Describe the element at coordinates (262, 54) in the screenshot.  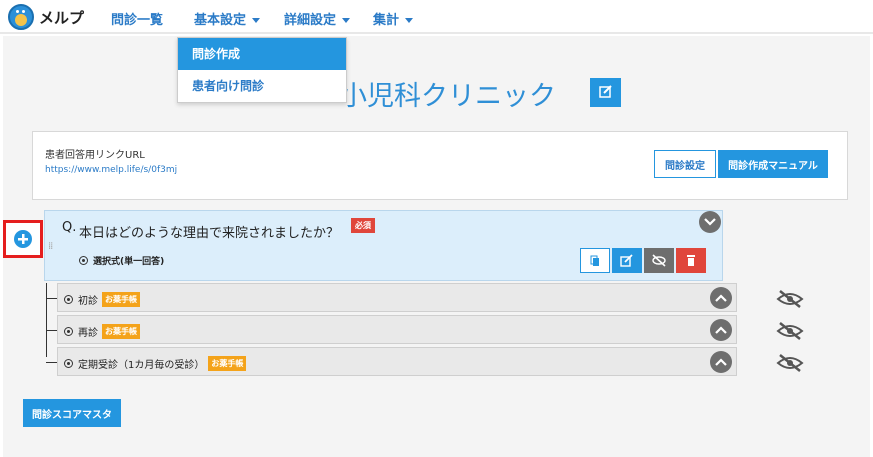
I see `dropdown-item-create-inquiry: 問診作成` at that location.